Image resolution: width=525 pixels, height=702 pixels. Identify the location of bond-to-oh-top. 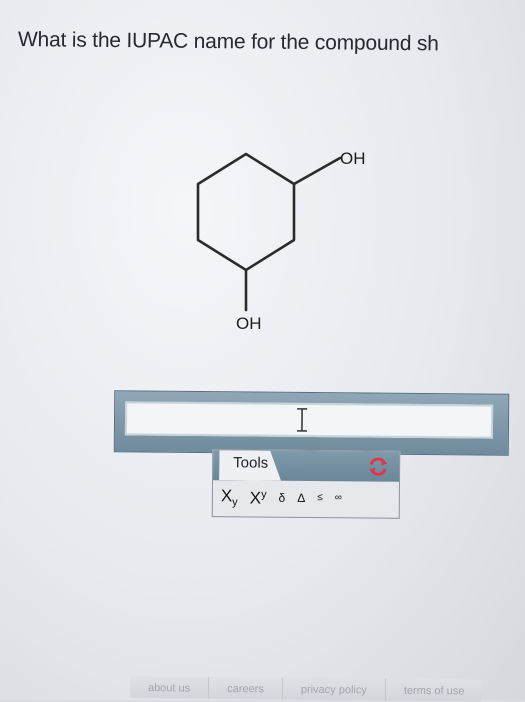
(317, 171).